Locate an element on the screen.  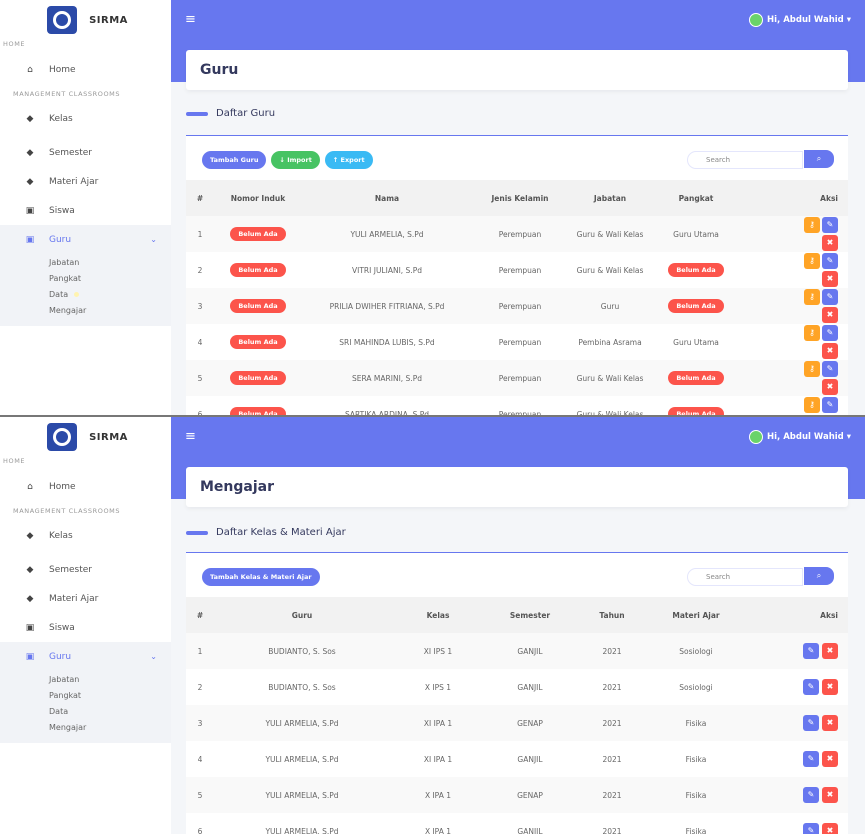
column-header: Semester is located at coordinates (530, 615).